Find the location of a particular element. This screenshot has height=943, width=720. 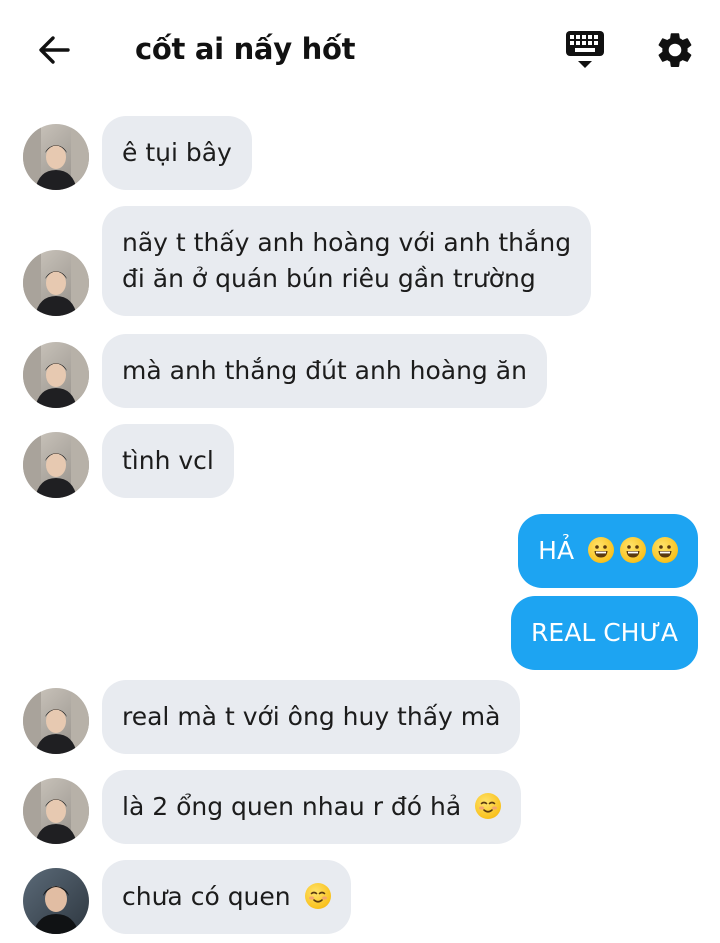

keyboard-button is located at coordinates (585, 50).